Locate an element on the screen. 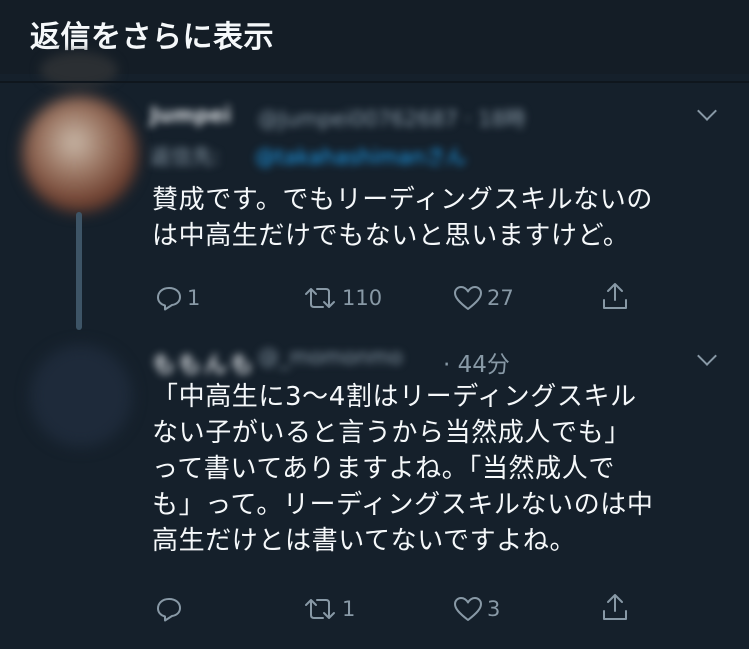 The height and width of the screenshot is (649, 749). like-count: 3 is located at coordinates (494, 609).